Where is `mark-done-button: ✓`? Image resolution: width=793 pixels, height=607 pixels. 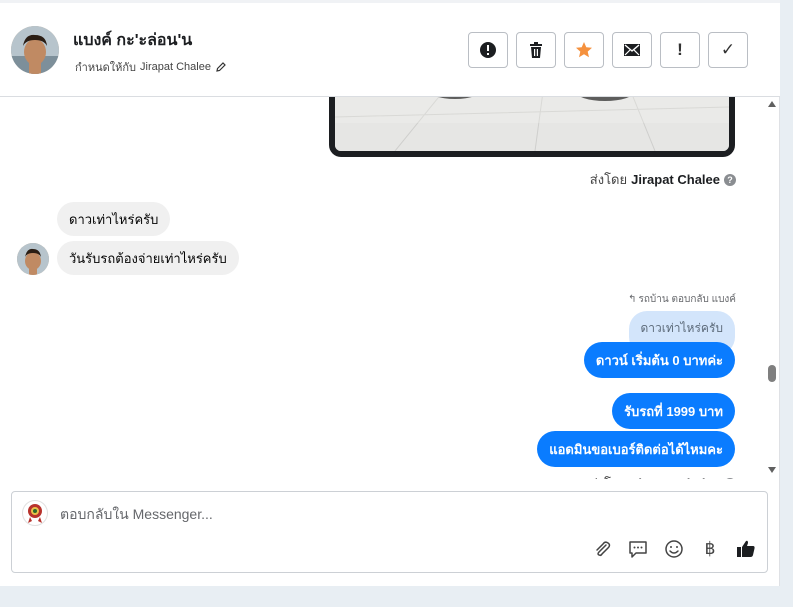
mark-done-button: ✓ is located at coordinates (728, 50).